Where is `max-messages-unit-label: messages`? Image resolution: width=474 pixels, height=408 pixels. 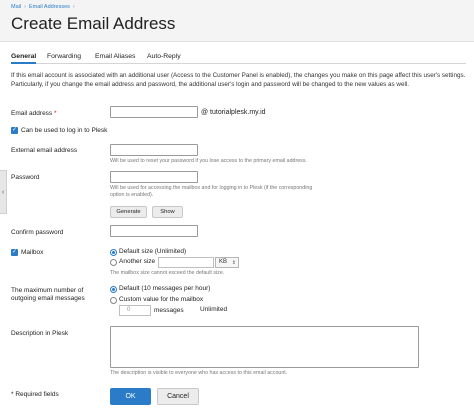
max-messages-unit-label: messages is located at coordinates (169, 310).